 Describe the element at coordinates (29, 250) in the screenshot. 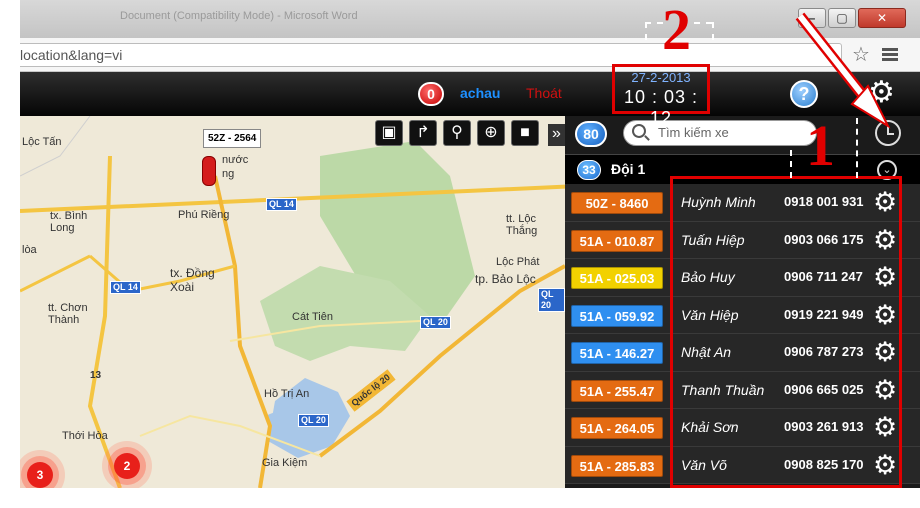

I see `place-label: lòa` at that location.